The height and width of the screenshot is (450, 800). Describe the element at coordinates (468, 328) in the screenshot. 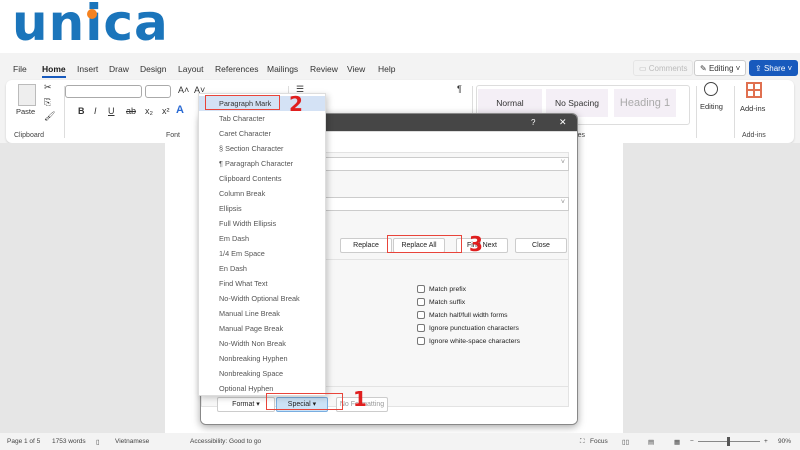

I see `ignore-punctuation-checkbox: Ignore punctuation characters` at that location.